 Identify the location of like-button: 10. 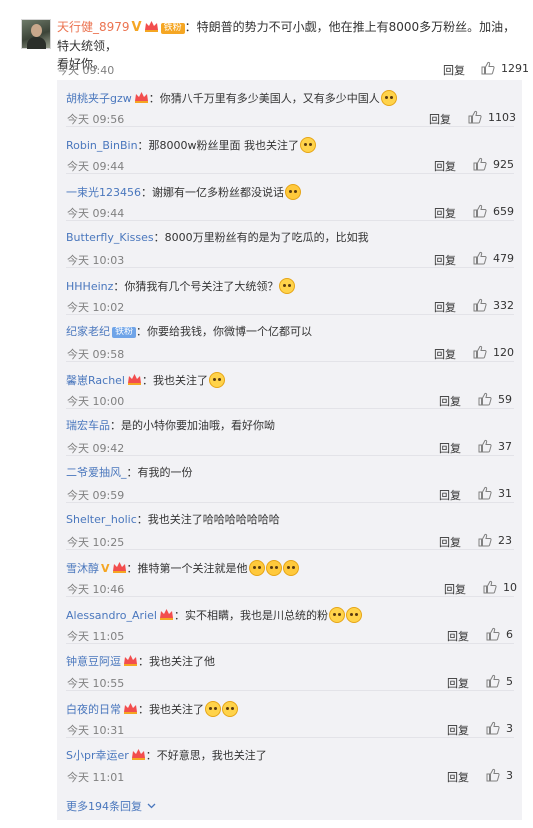
(500, 587).